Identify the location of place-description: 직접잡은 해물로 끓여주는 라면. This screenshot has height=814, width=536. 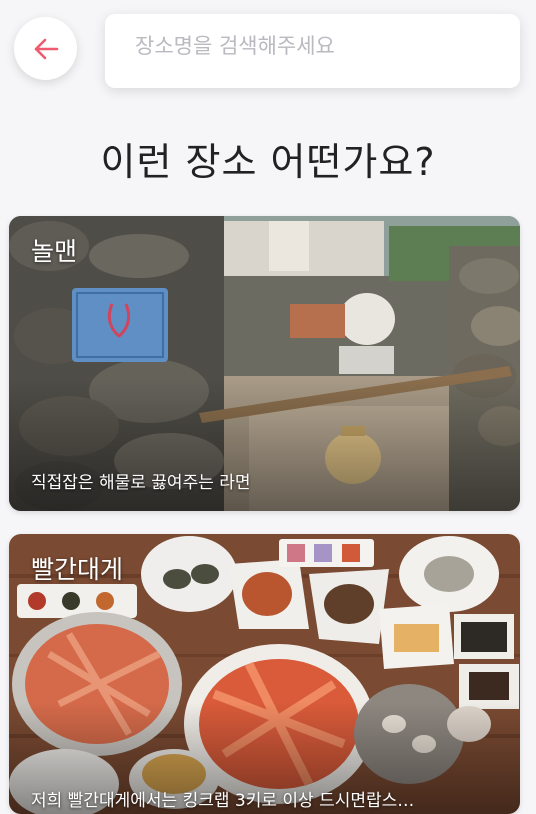
(141, 483).